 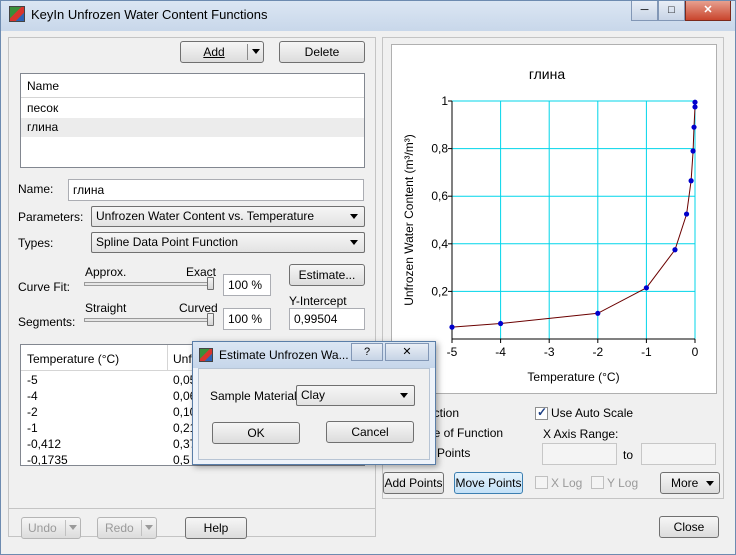 What do you see at coordinates (573, 215) in the screenshot?
I see `series-line` at bounding box center [573, 215].